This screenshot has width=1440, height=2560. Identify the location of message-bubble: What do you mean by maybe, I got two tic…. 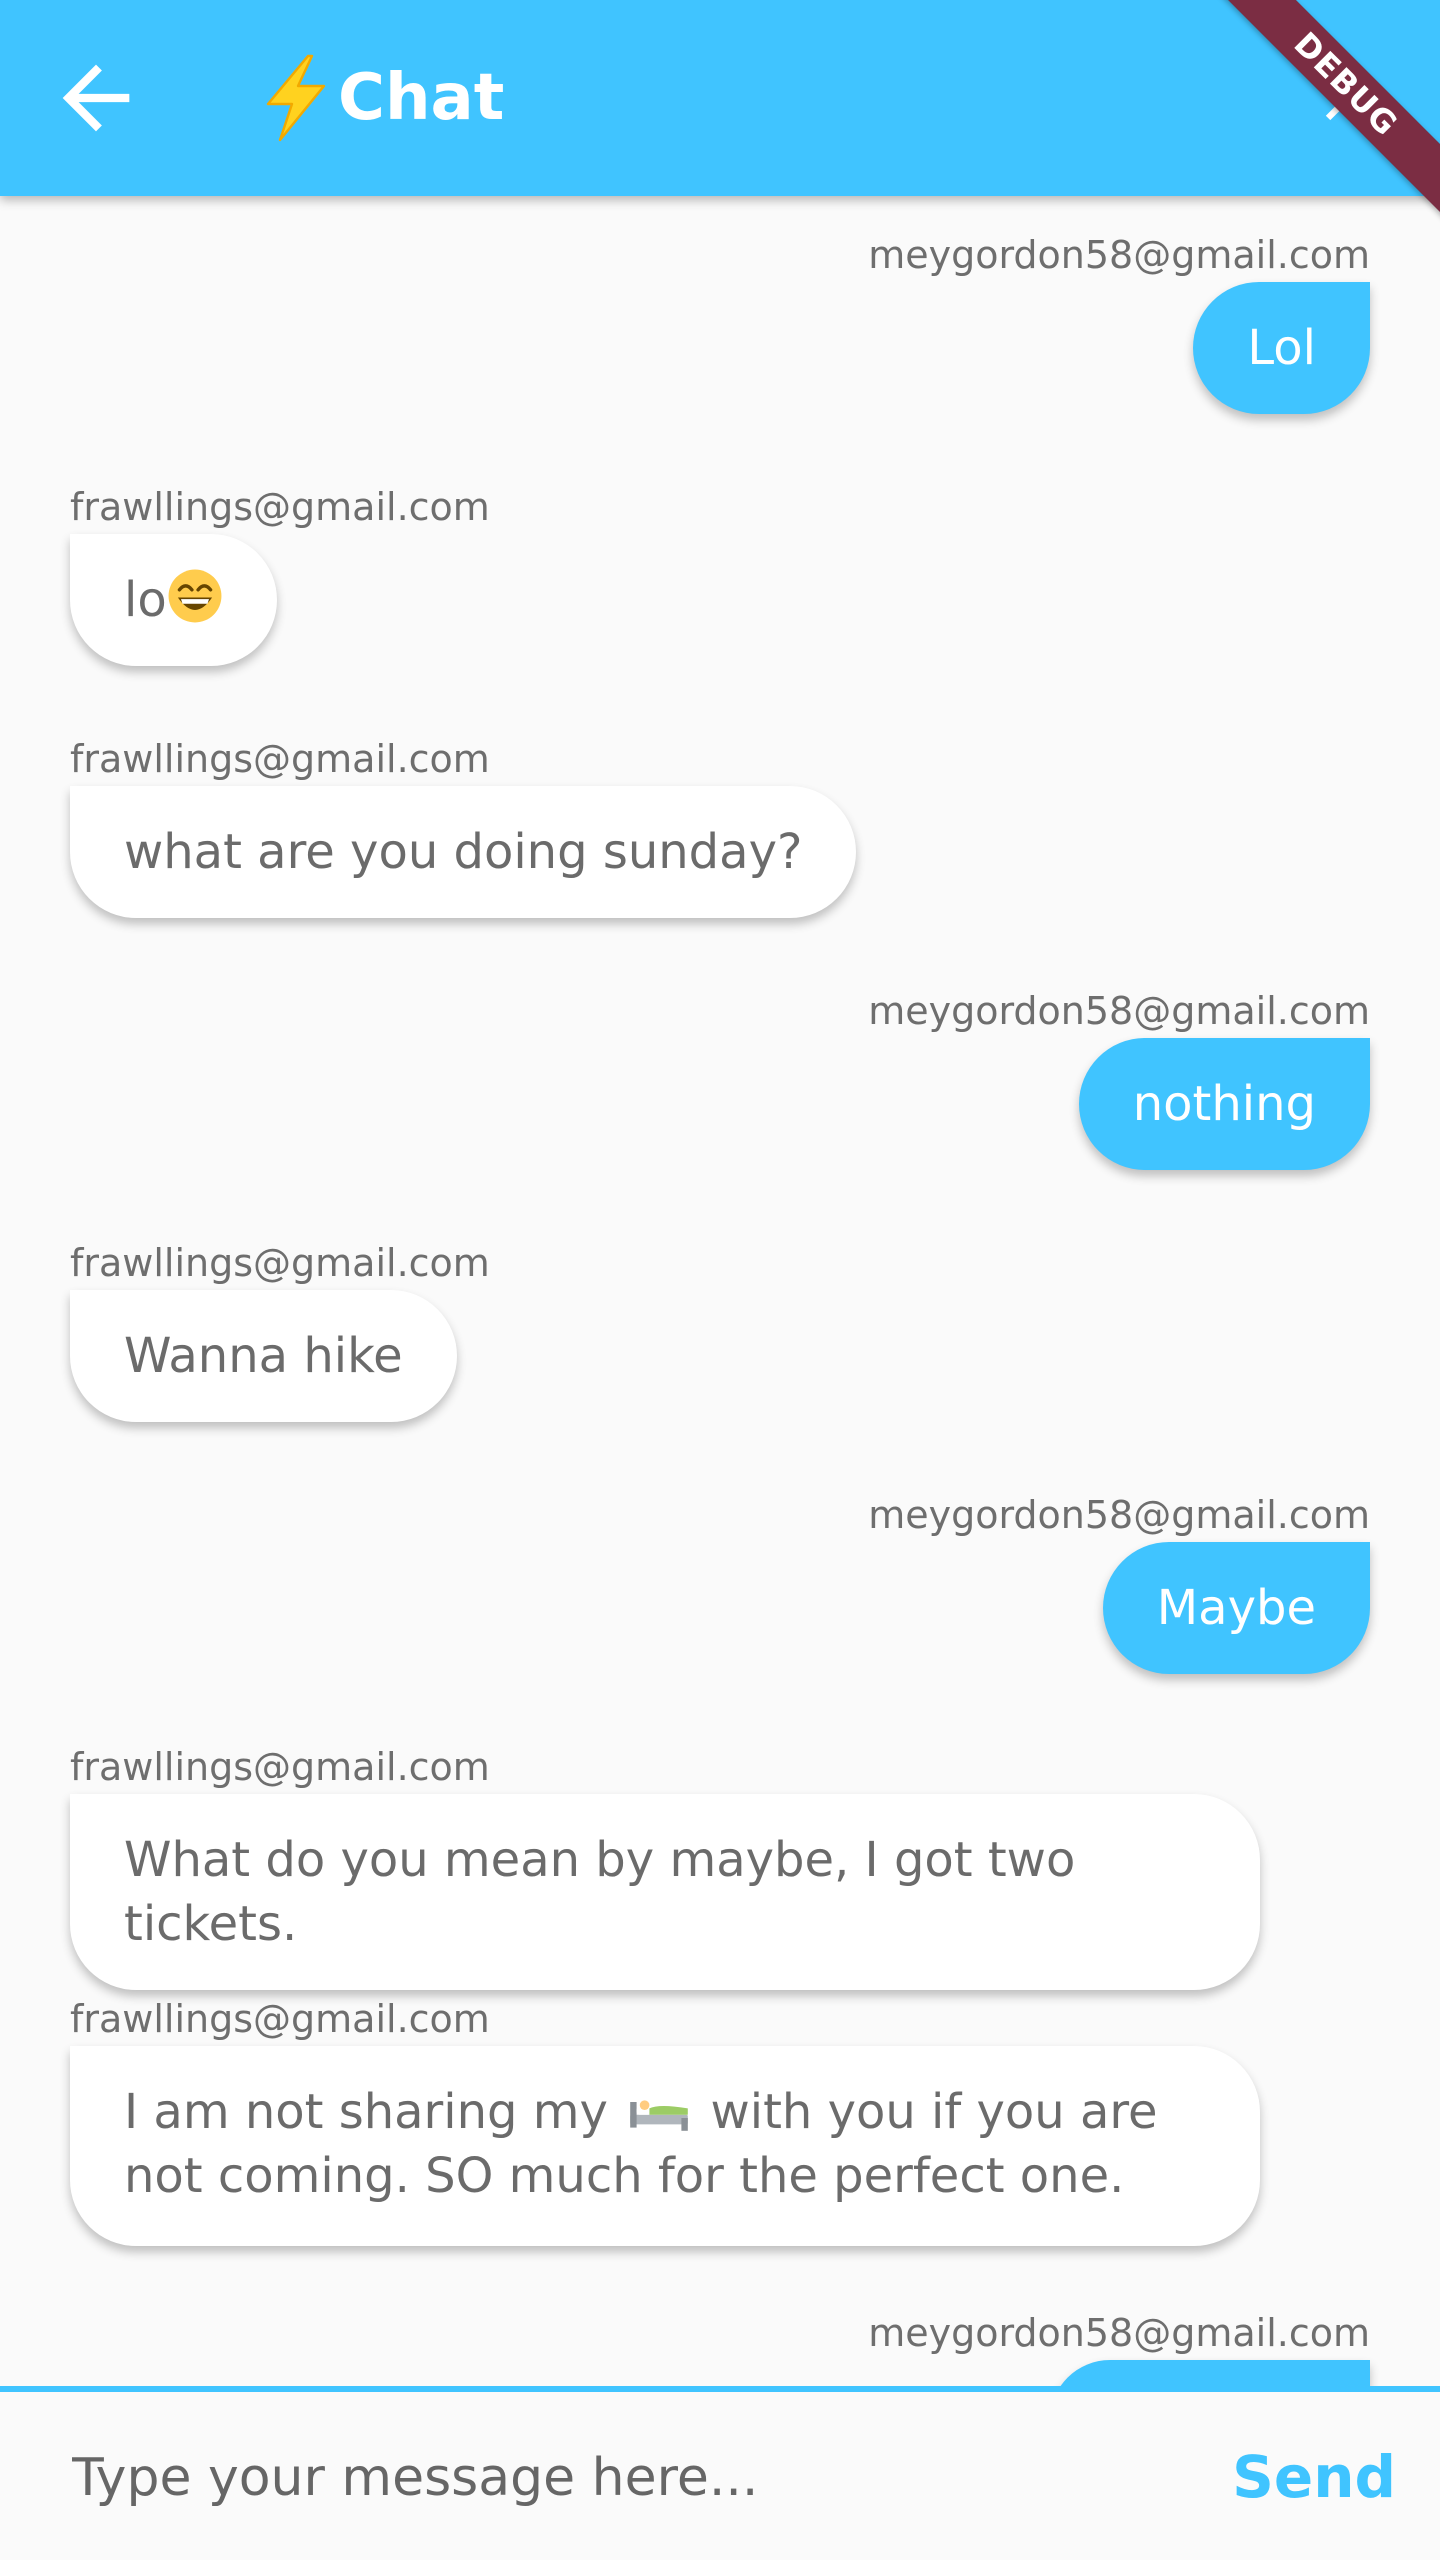
(665, 1892).